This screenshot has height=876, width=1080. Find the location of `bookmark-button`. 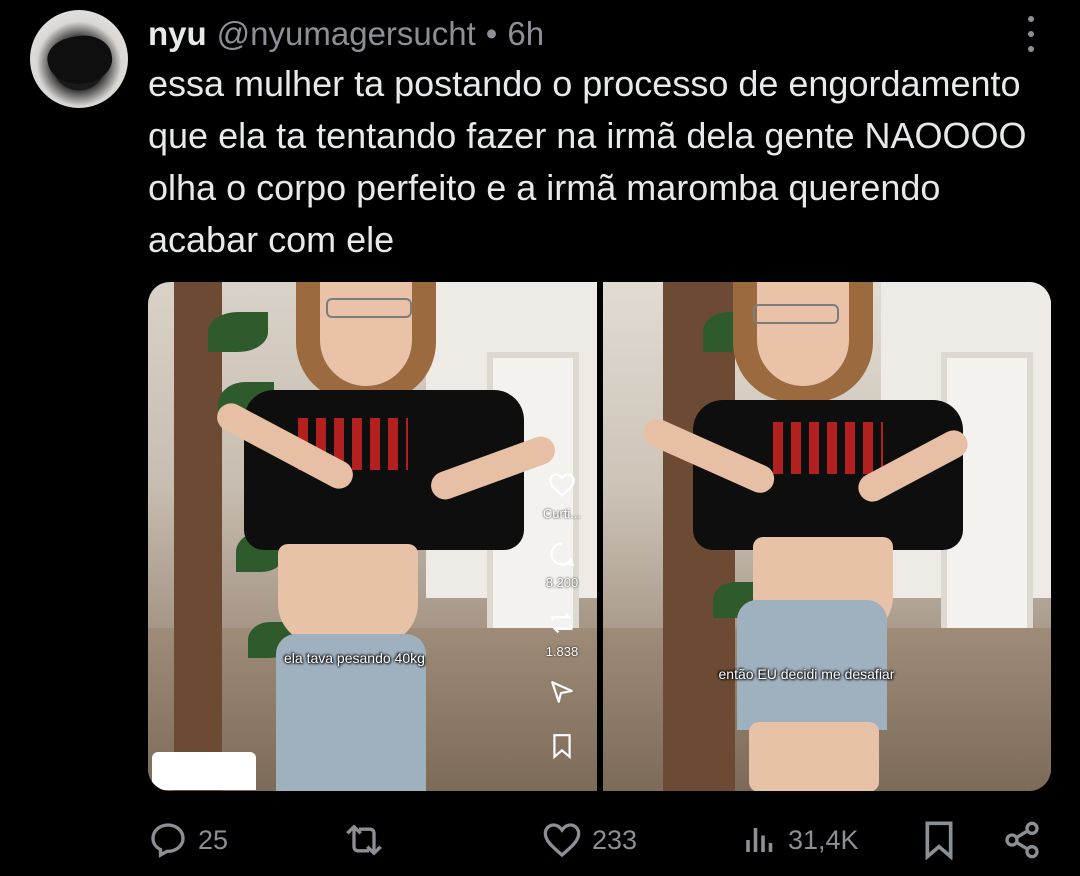

bookmark-button is located at coordinates (939, 840).